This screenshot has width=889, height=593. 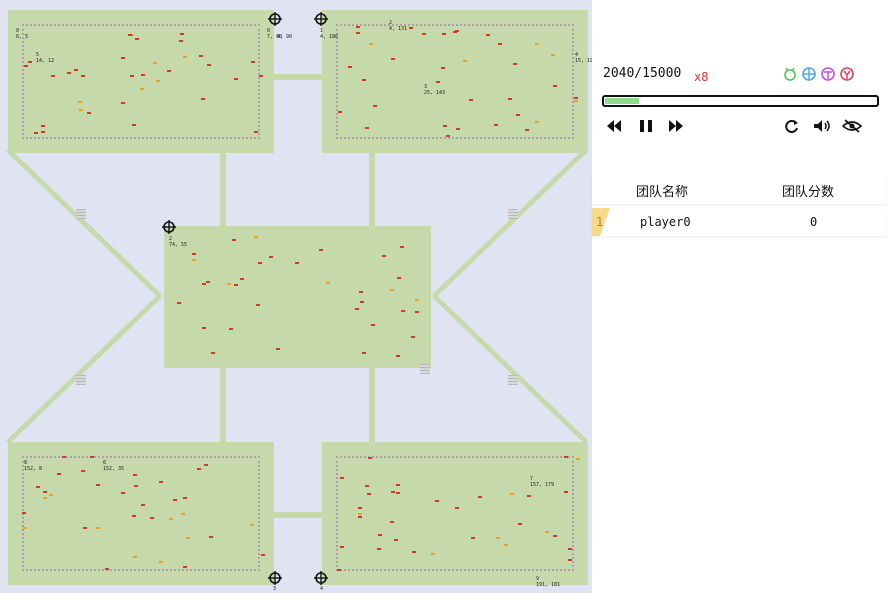 What do you see at coordinates (614, 126) in the screenshot?
I see `rewind-icon` at bounding box center [614, 126].